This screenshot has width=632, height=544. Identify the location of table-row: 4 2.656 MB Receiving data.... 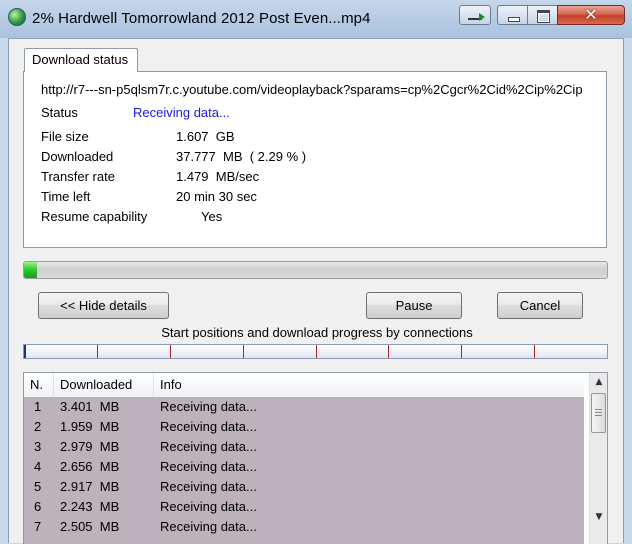
(304, 467).